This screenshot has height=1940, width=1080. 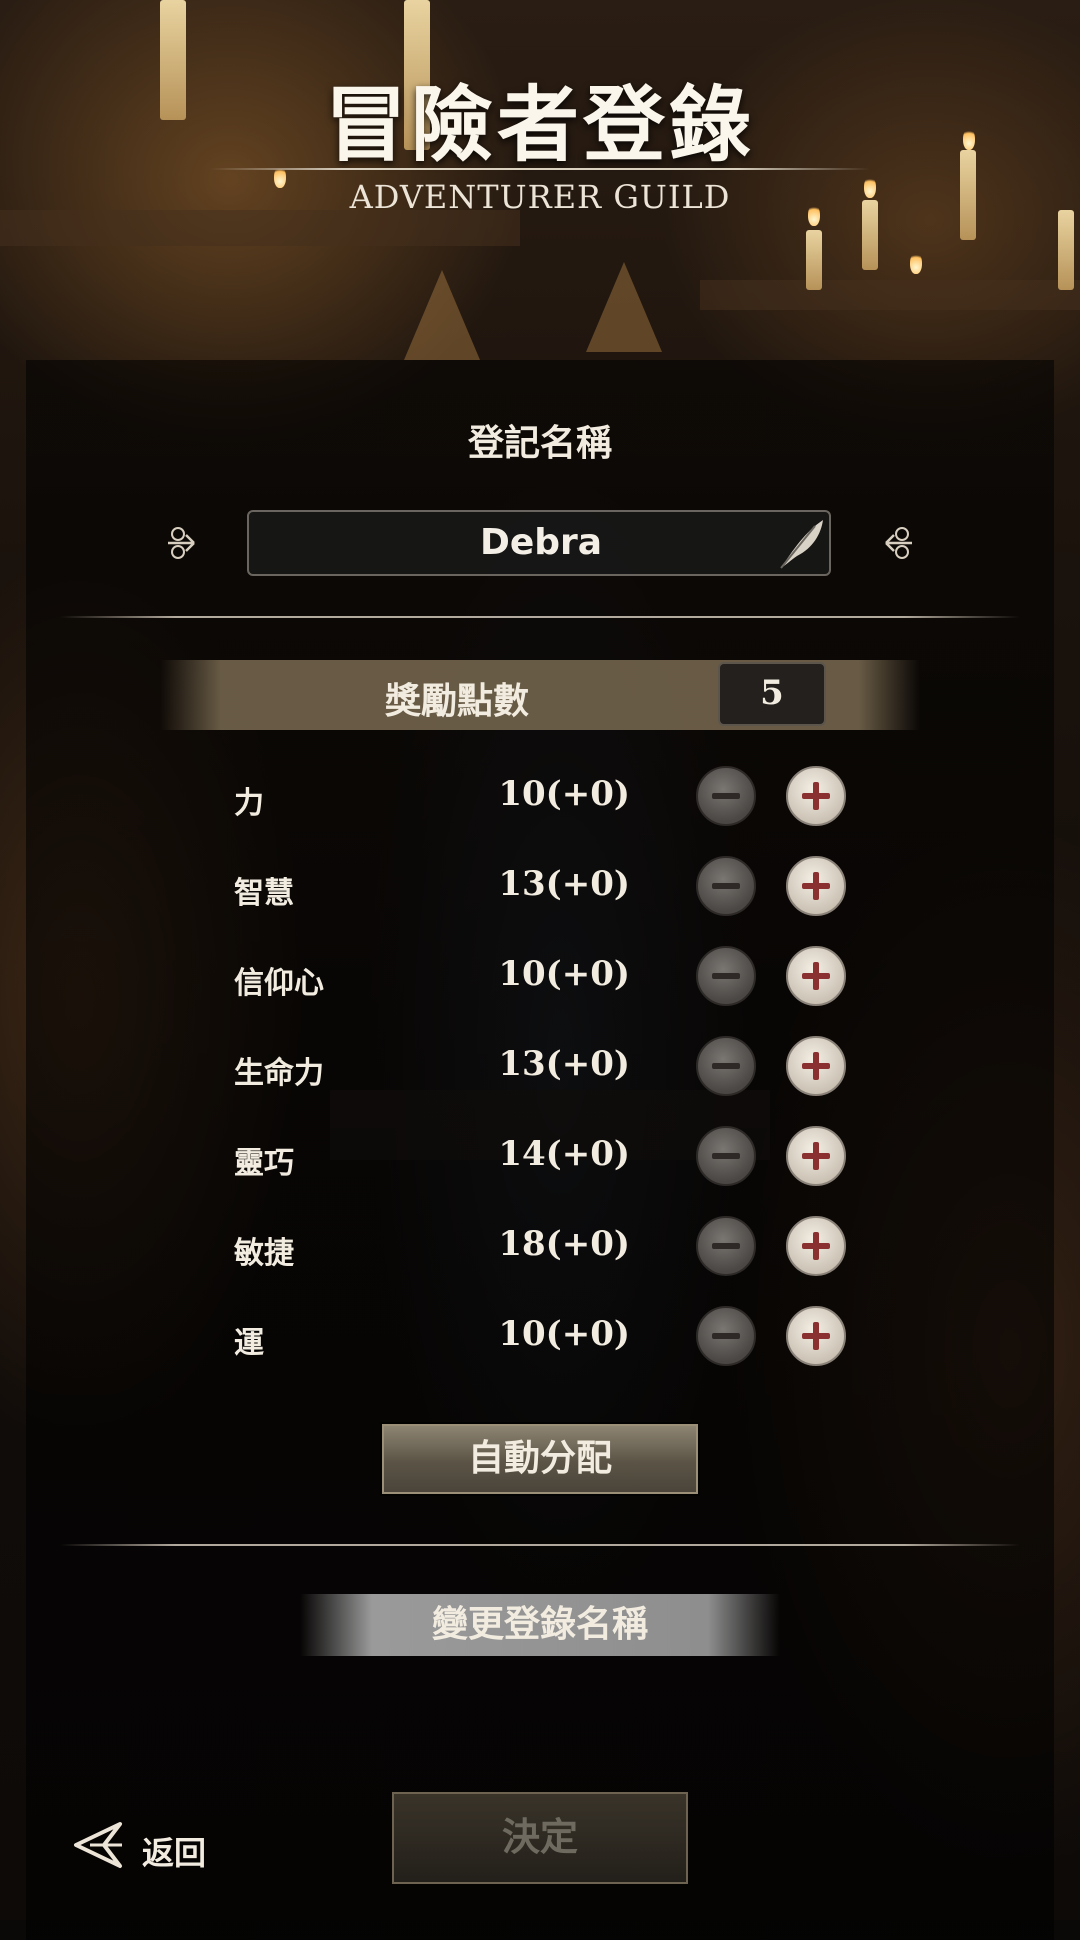 I want to click on stat-name: 智慧, so click(x=264, y=893).